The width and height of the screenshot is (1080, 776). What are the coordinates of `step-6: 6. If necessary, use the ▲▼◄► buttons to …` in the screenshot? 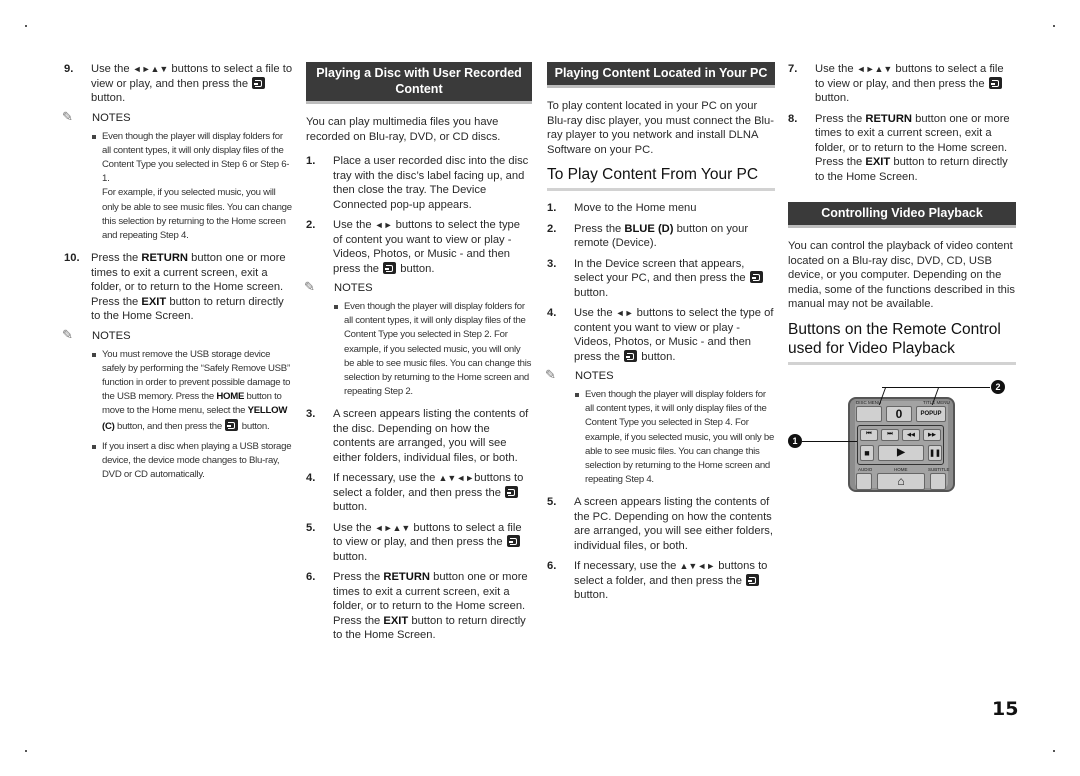 It's located at (661, 581).